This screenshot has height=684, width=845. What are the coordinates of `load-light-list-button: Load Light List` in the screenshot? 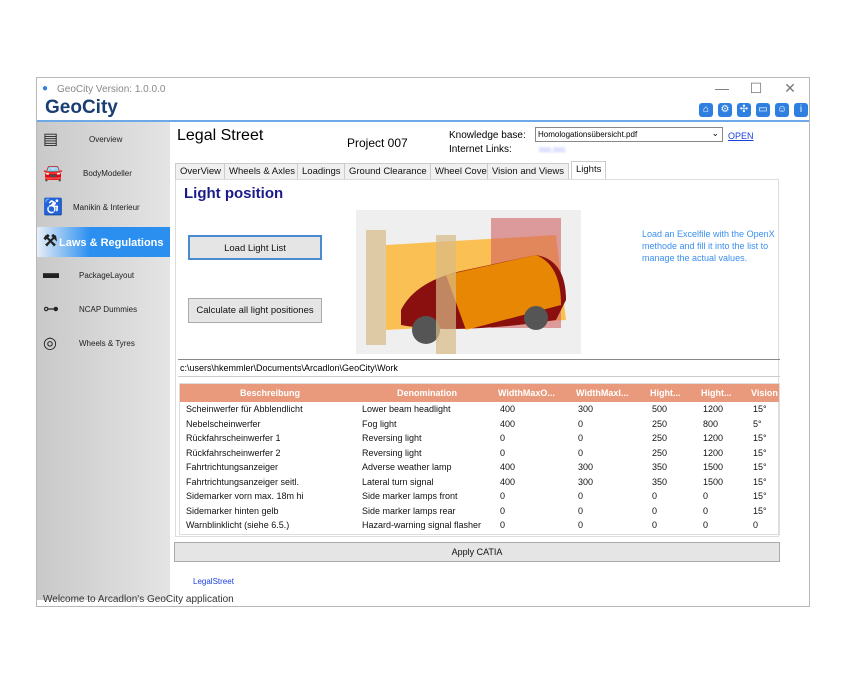 It's located at (255, 247).